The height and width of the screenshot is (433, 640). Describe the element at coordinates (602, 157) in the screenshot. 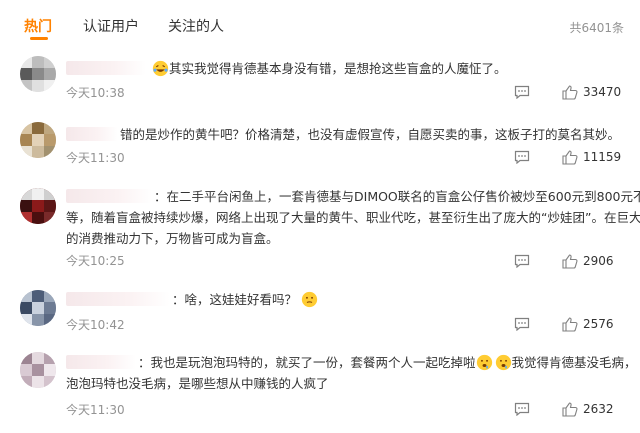

I see `like-count: 11159` at that location.